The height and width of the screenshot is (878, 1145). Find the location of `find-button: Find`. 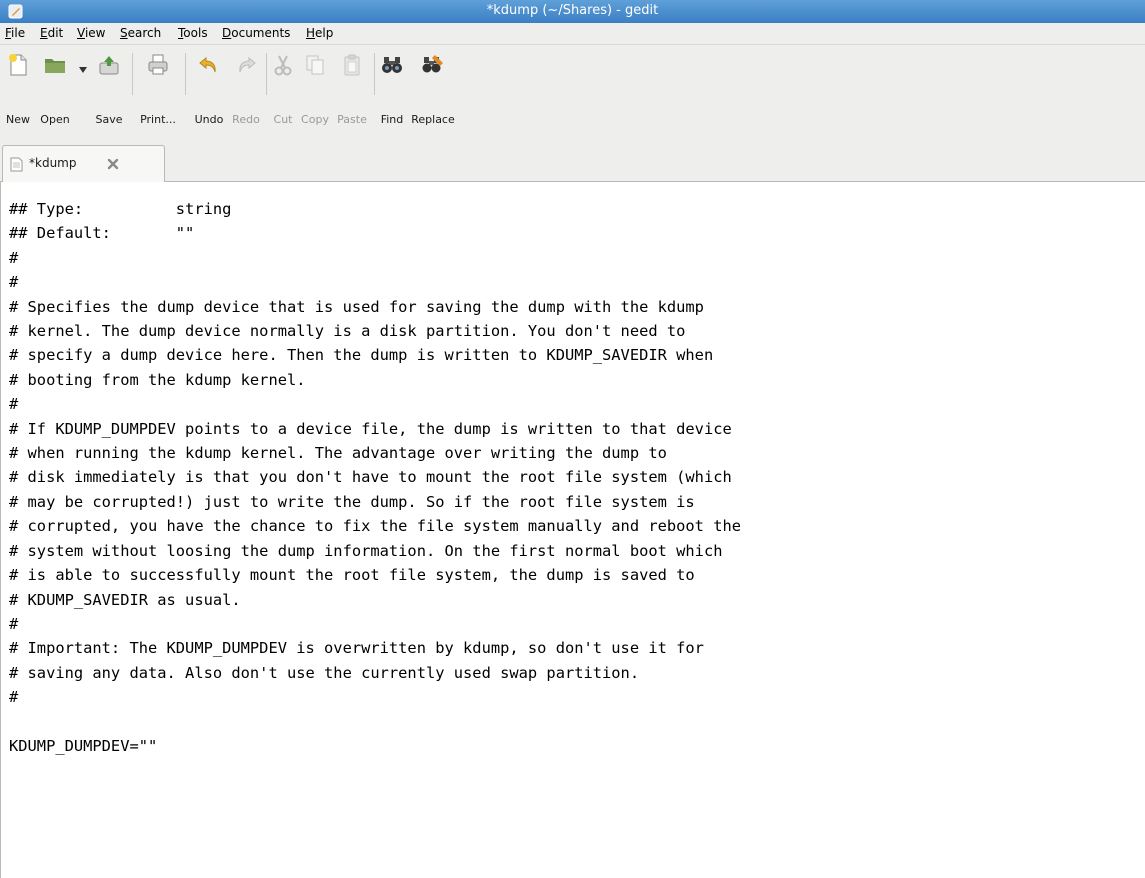

find-button: Find is located at coordinates (392, 89).